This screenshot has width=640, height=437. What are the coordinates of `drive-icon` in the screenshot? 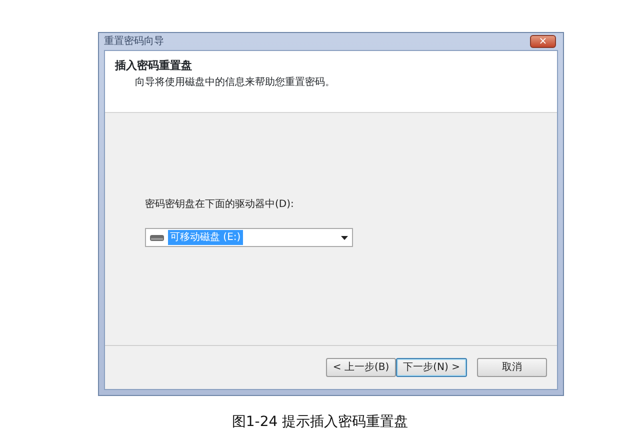 It's located at (157, 237).